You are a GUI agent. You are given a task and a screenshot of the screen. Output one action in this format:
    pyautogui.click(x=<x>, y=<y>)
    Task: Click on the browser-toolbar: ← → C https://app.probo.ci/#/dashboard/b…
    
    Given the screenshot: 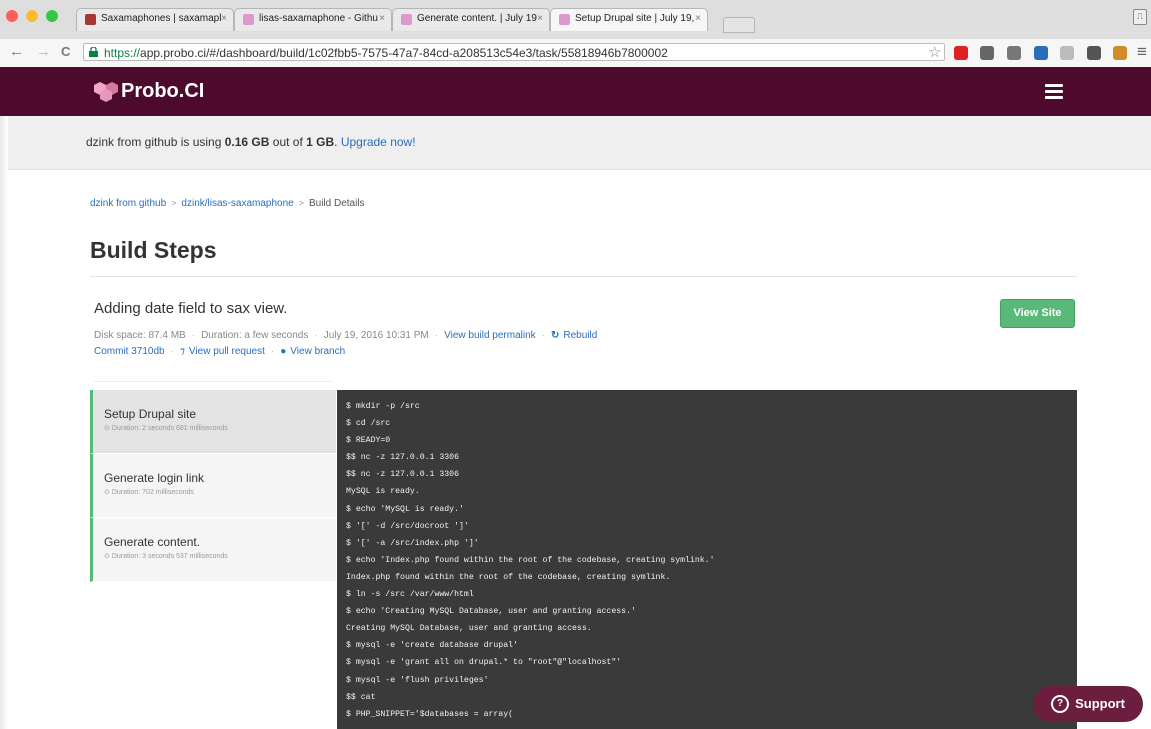 What is the action you would take?
    pyautogui.click(x=575, y=53)
    